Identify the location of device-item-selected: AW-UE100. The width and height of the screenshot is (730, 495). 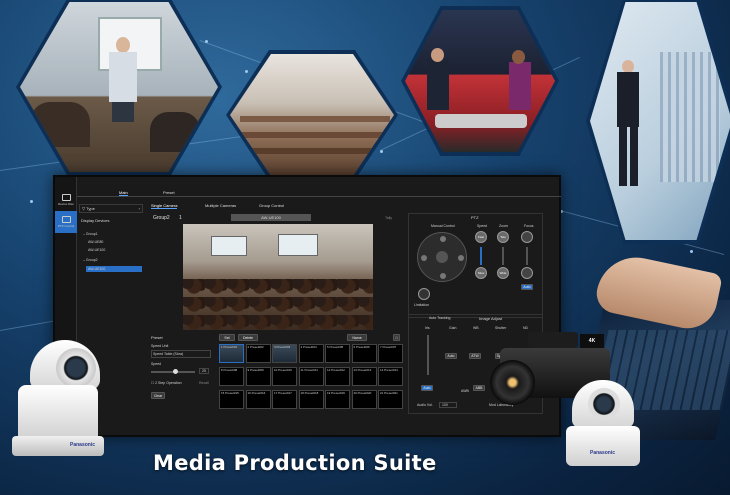
(114, 269).